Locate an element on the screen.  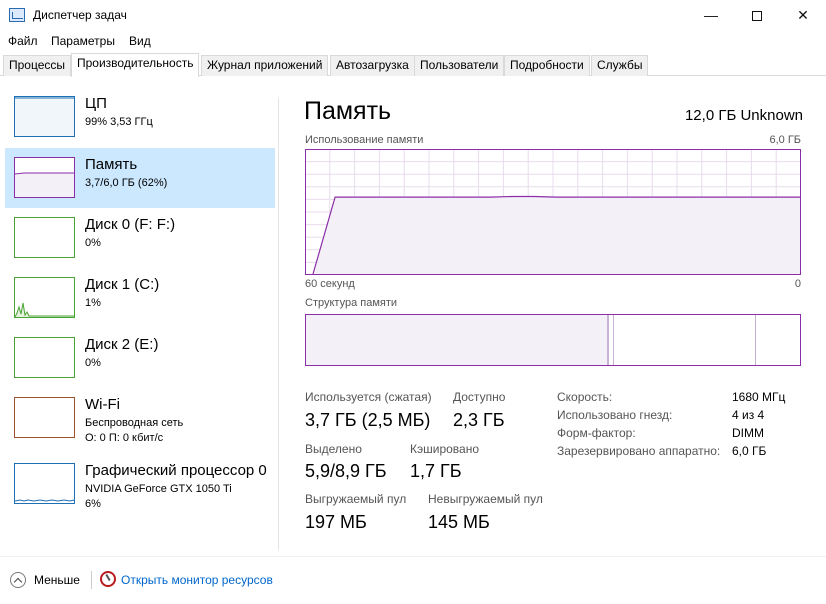
minimize-button: — is located at coordinates (711, 15).